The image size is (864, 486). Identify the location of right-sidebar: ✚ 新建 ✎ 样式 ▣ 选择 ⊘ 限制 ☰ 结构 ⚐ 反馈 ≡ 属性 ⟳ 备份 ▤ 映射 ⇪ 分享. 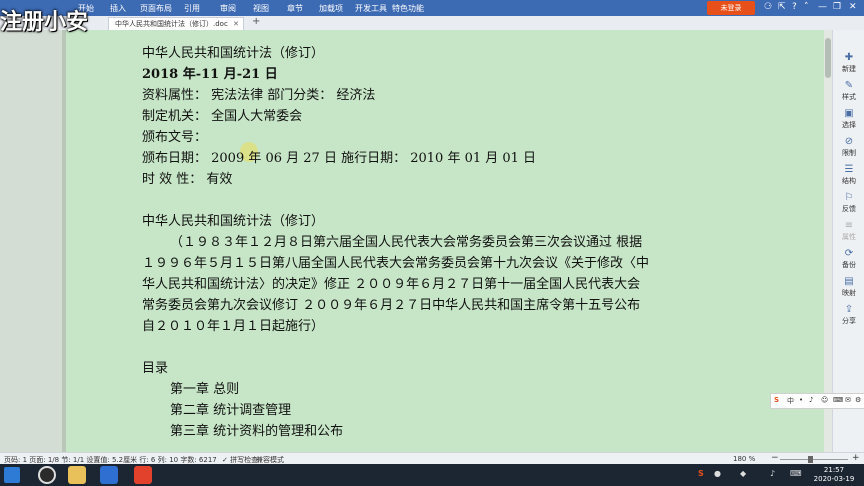
(848, 241).